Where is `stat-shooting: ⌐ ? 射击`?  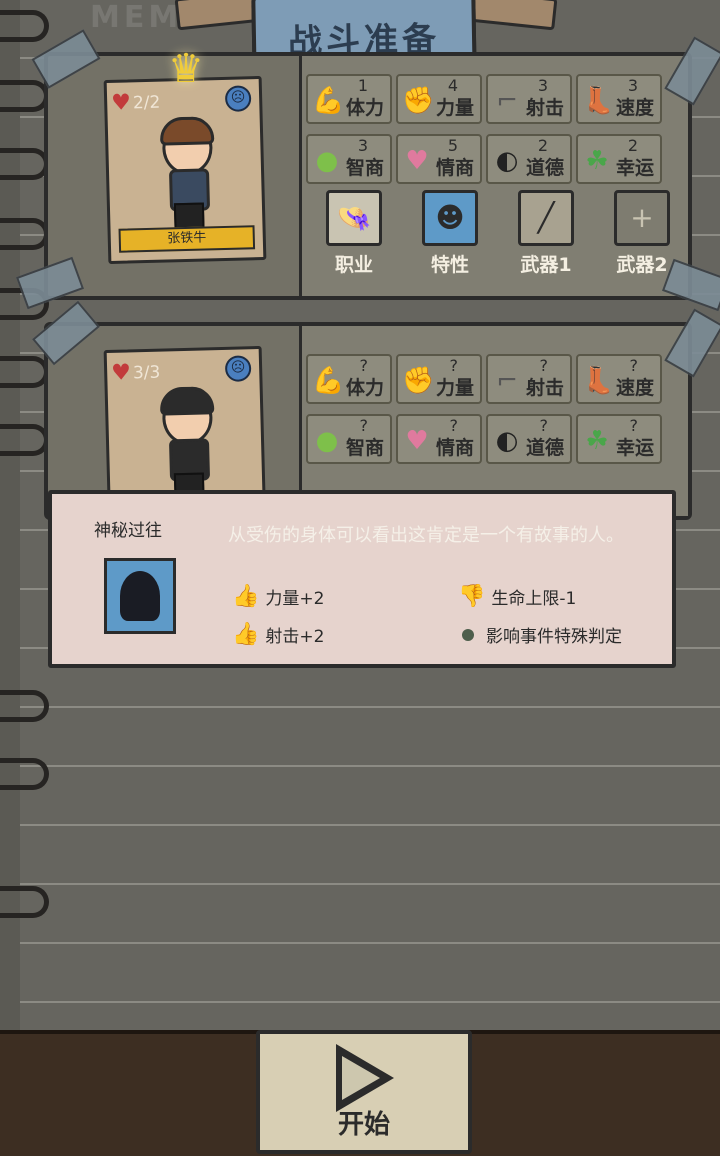 stat-shooting: ⌐ ? 射击 is located at coordinates (529, 379).